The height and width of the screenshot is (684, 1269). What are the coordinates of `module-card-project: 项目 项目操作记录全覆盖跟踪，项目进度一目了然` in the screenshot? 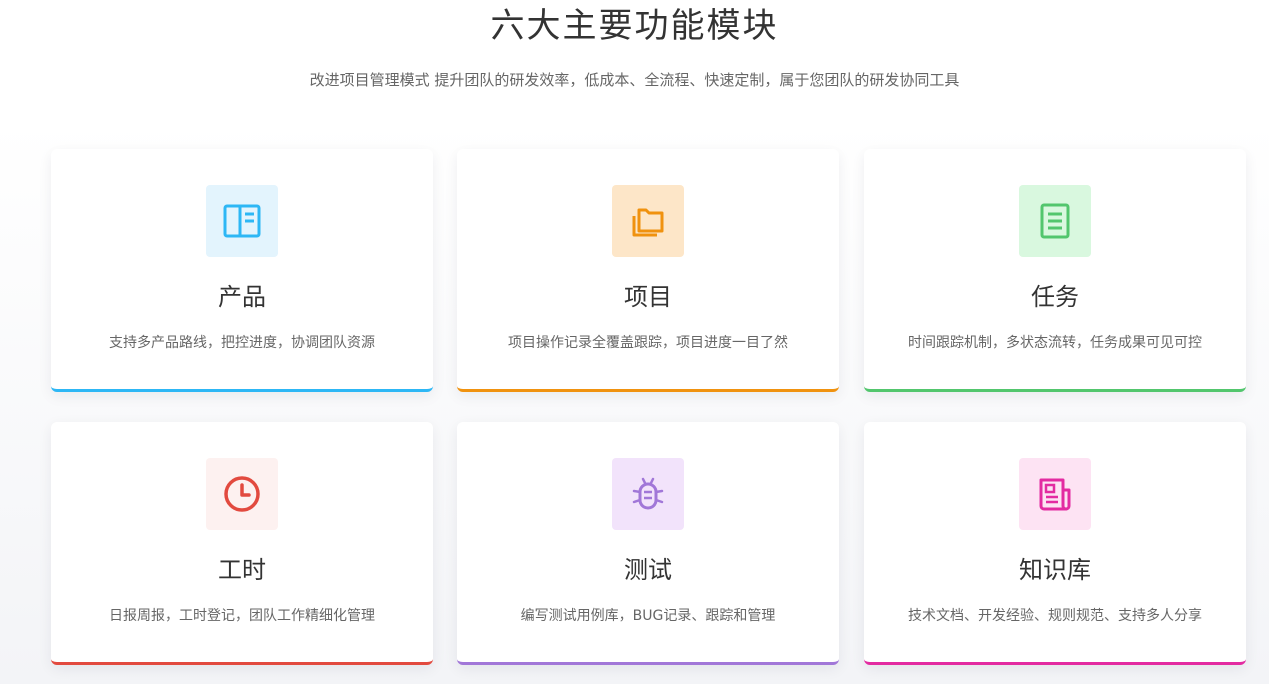 It's located at (648, 270).